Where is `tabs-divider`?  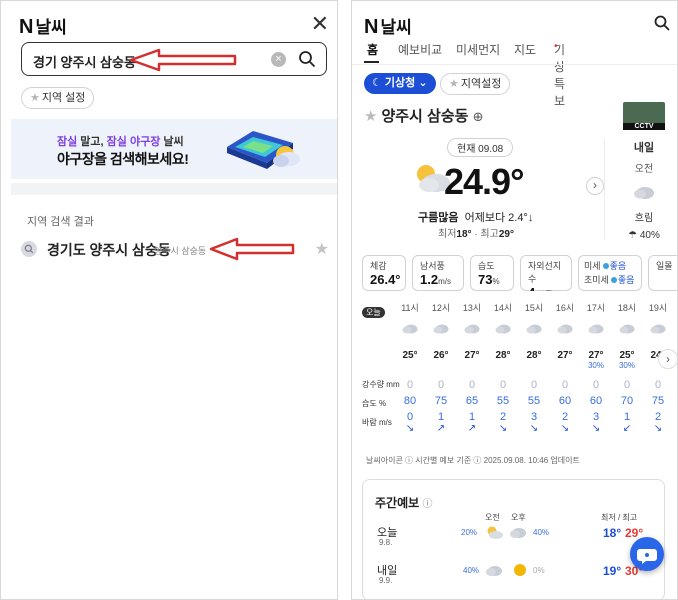 tabs-divider is located at coordinates (514, 64).